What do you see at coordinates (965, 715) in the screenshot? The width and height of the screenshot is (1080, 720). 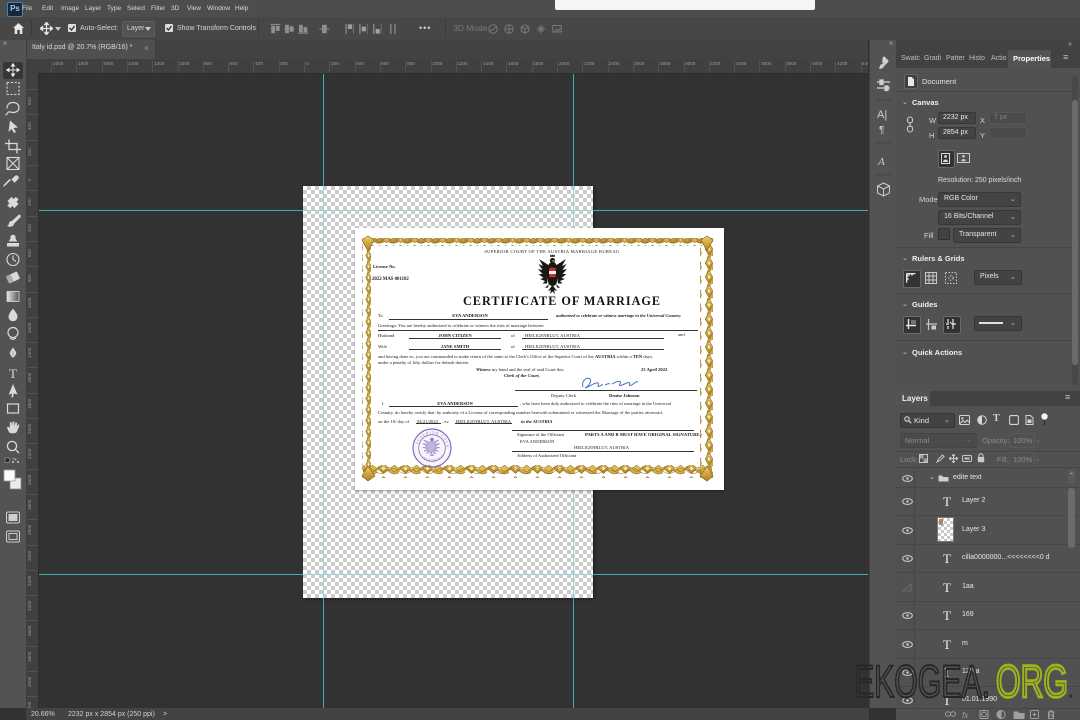 I see `svg-text: fx` at bounding box center [965, 715].